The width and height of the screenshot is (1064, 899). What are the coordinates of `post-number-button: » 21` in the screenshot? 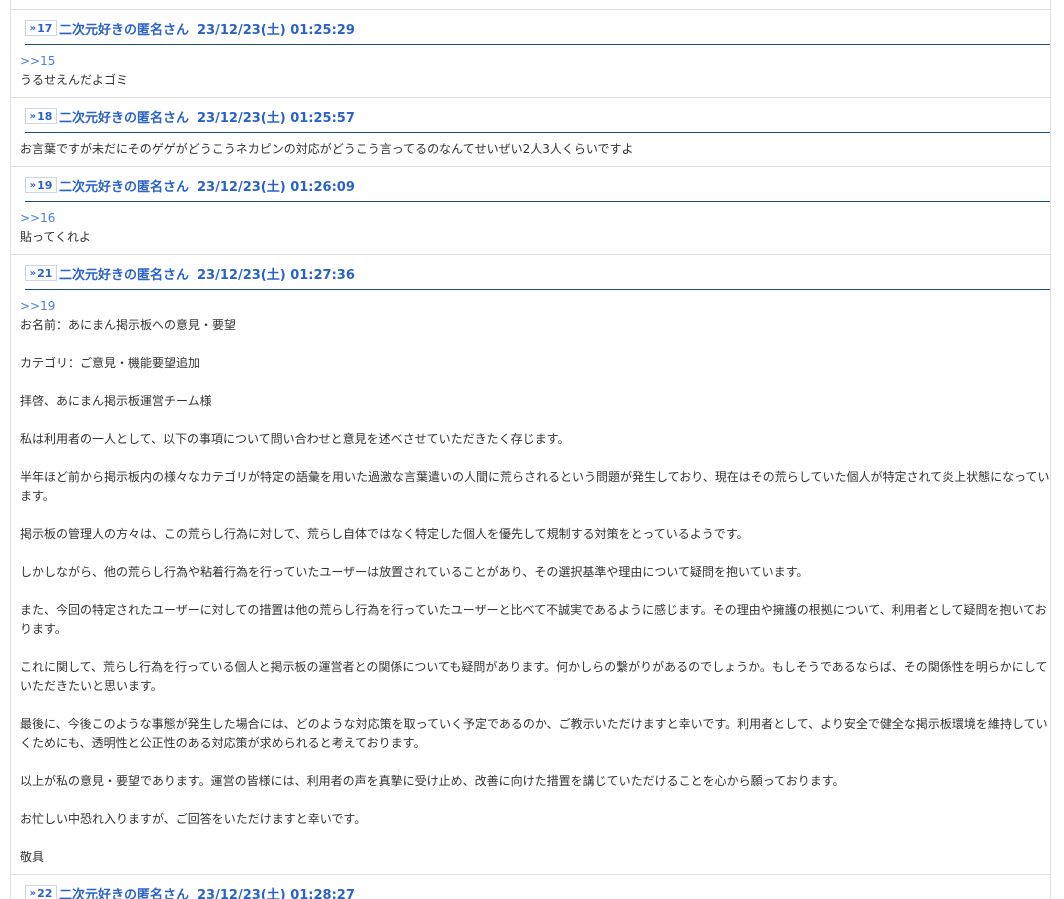 It's located at (41, 273).